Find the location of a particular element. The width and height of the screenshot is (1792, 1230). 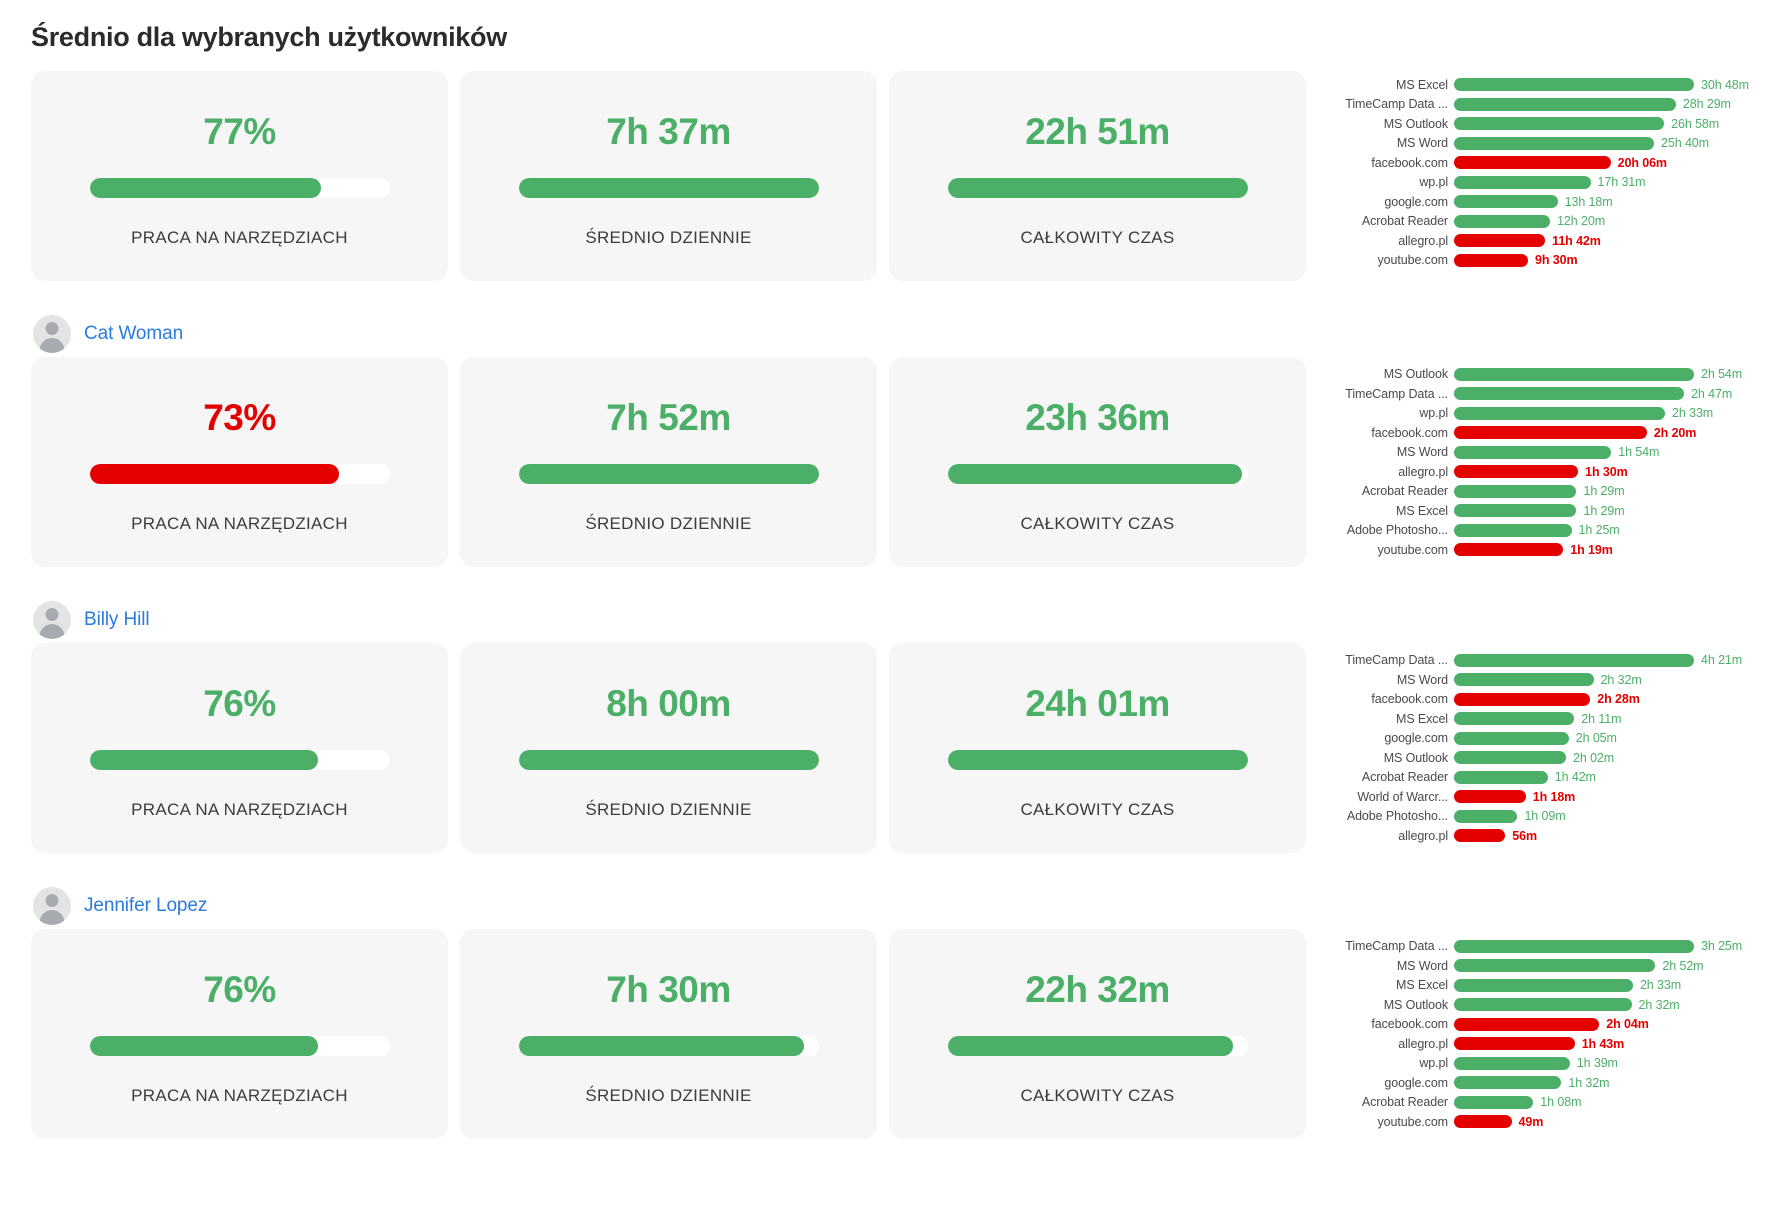

metric-card: 23h 36m CAŁKOWITY CZAS is located at coordinates (1097, 462).